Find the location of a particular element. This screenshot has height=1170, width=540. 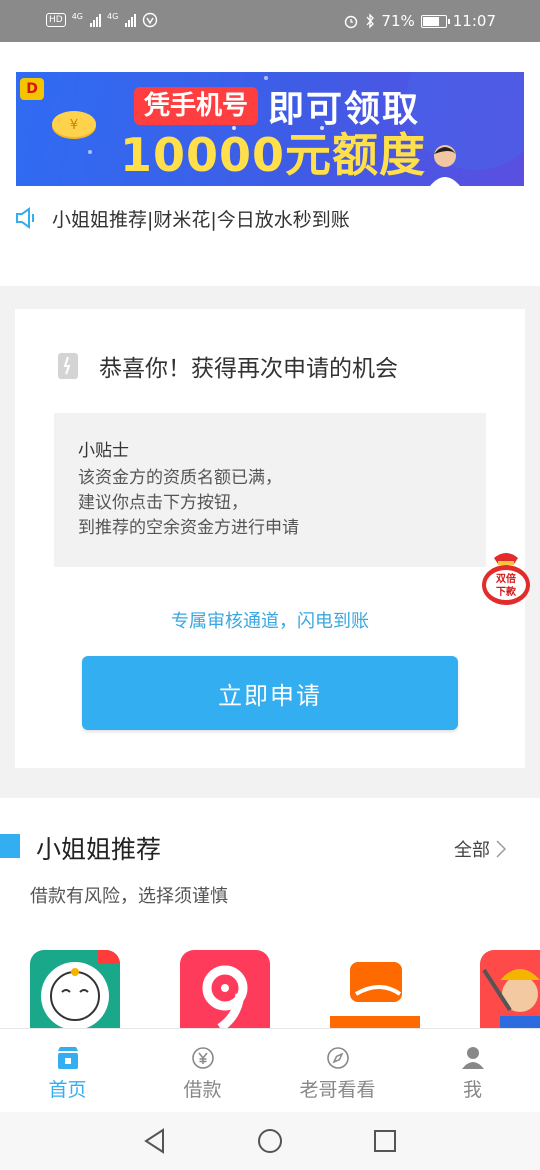

miner-app-icon is located at coordinates (510, 990).